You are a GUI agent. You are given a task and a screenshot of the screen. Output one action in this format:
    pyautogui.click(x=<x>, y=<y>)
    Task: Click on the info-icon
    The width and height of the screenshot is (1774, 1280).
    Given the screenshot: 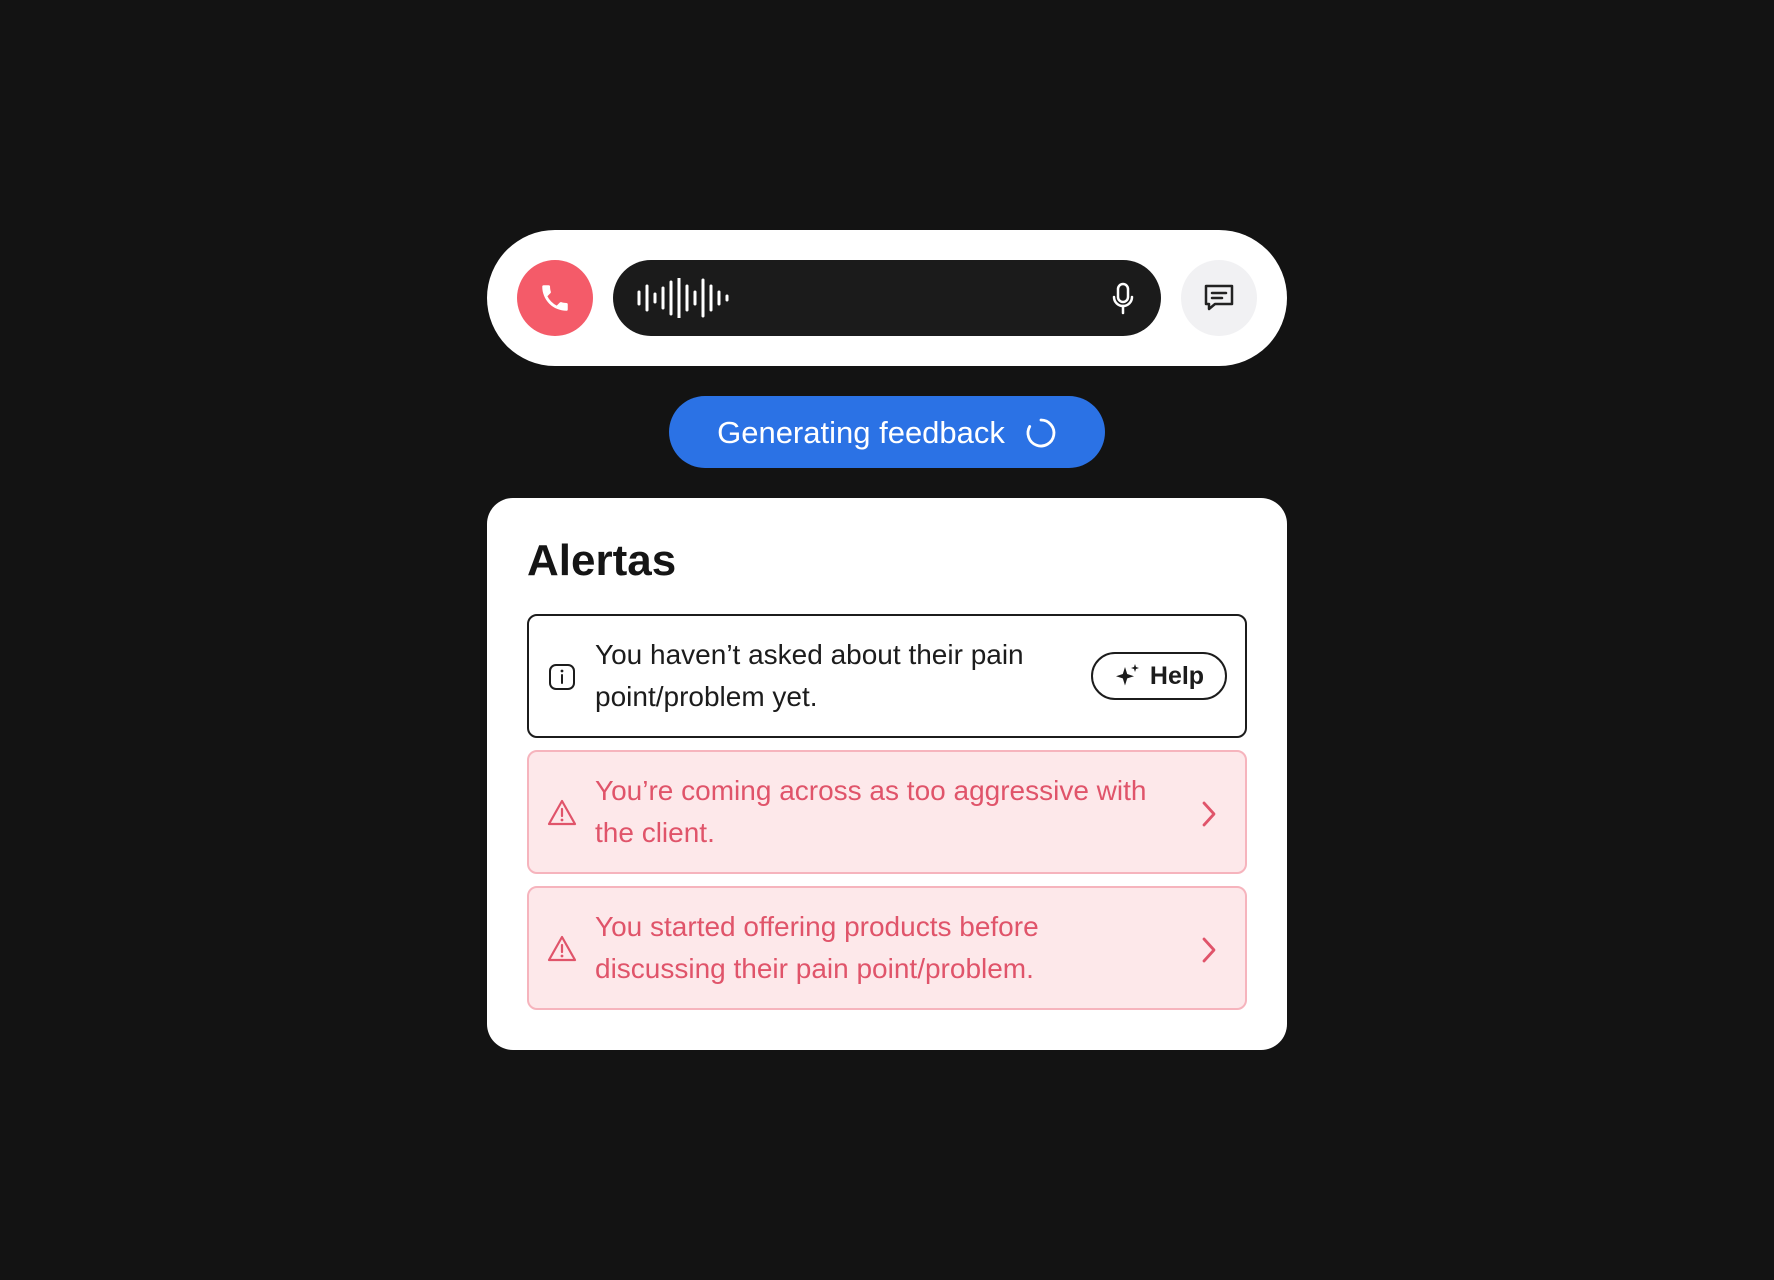 What is the action you would take?
    pyautogui.click(x=562, y=677)
    